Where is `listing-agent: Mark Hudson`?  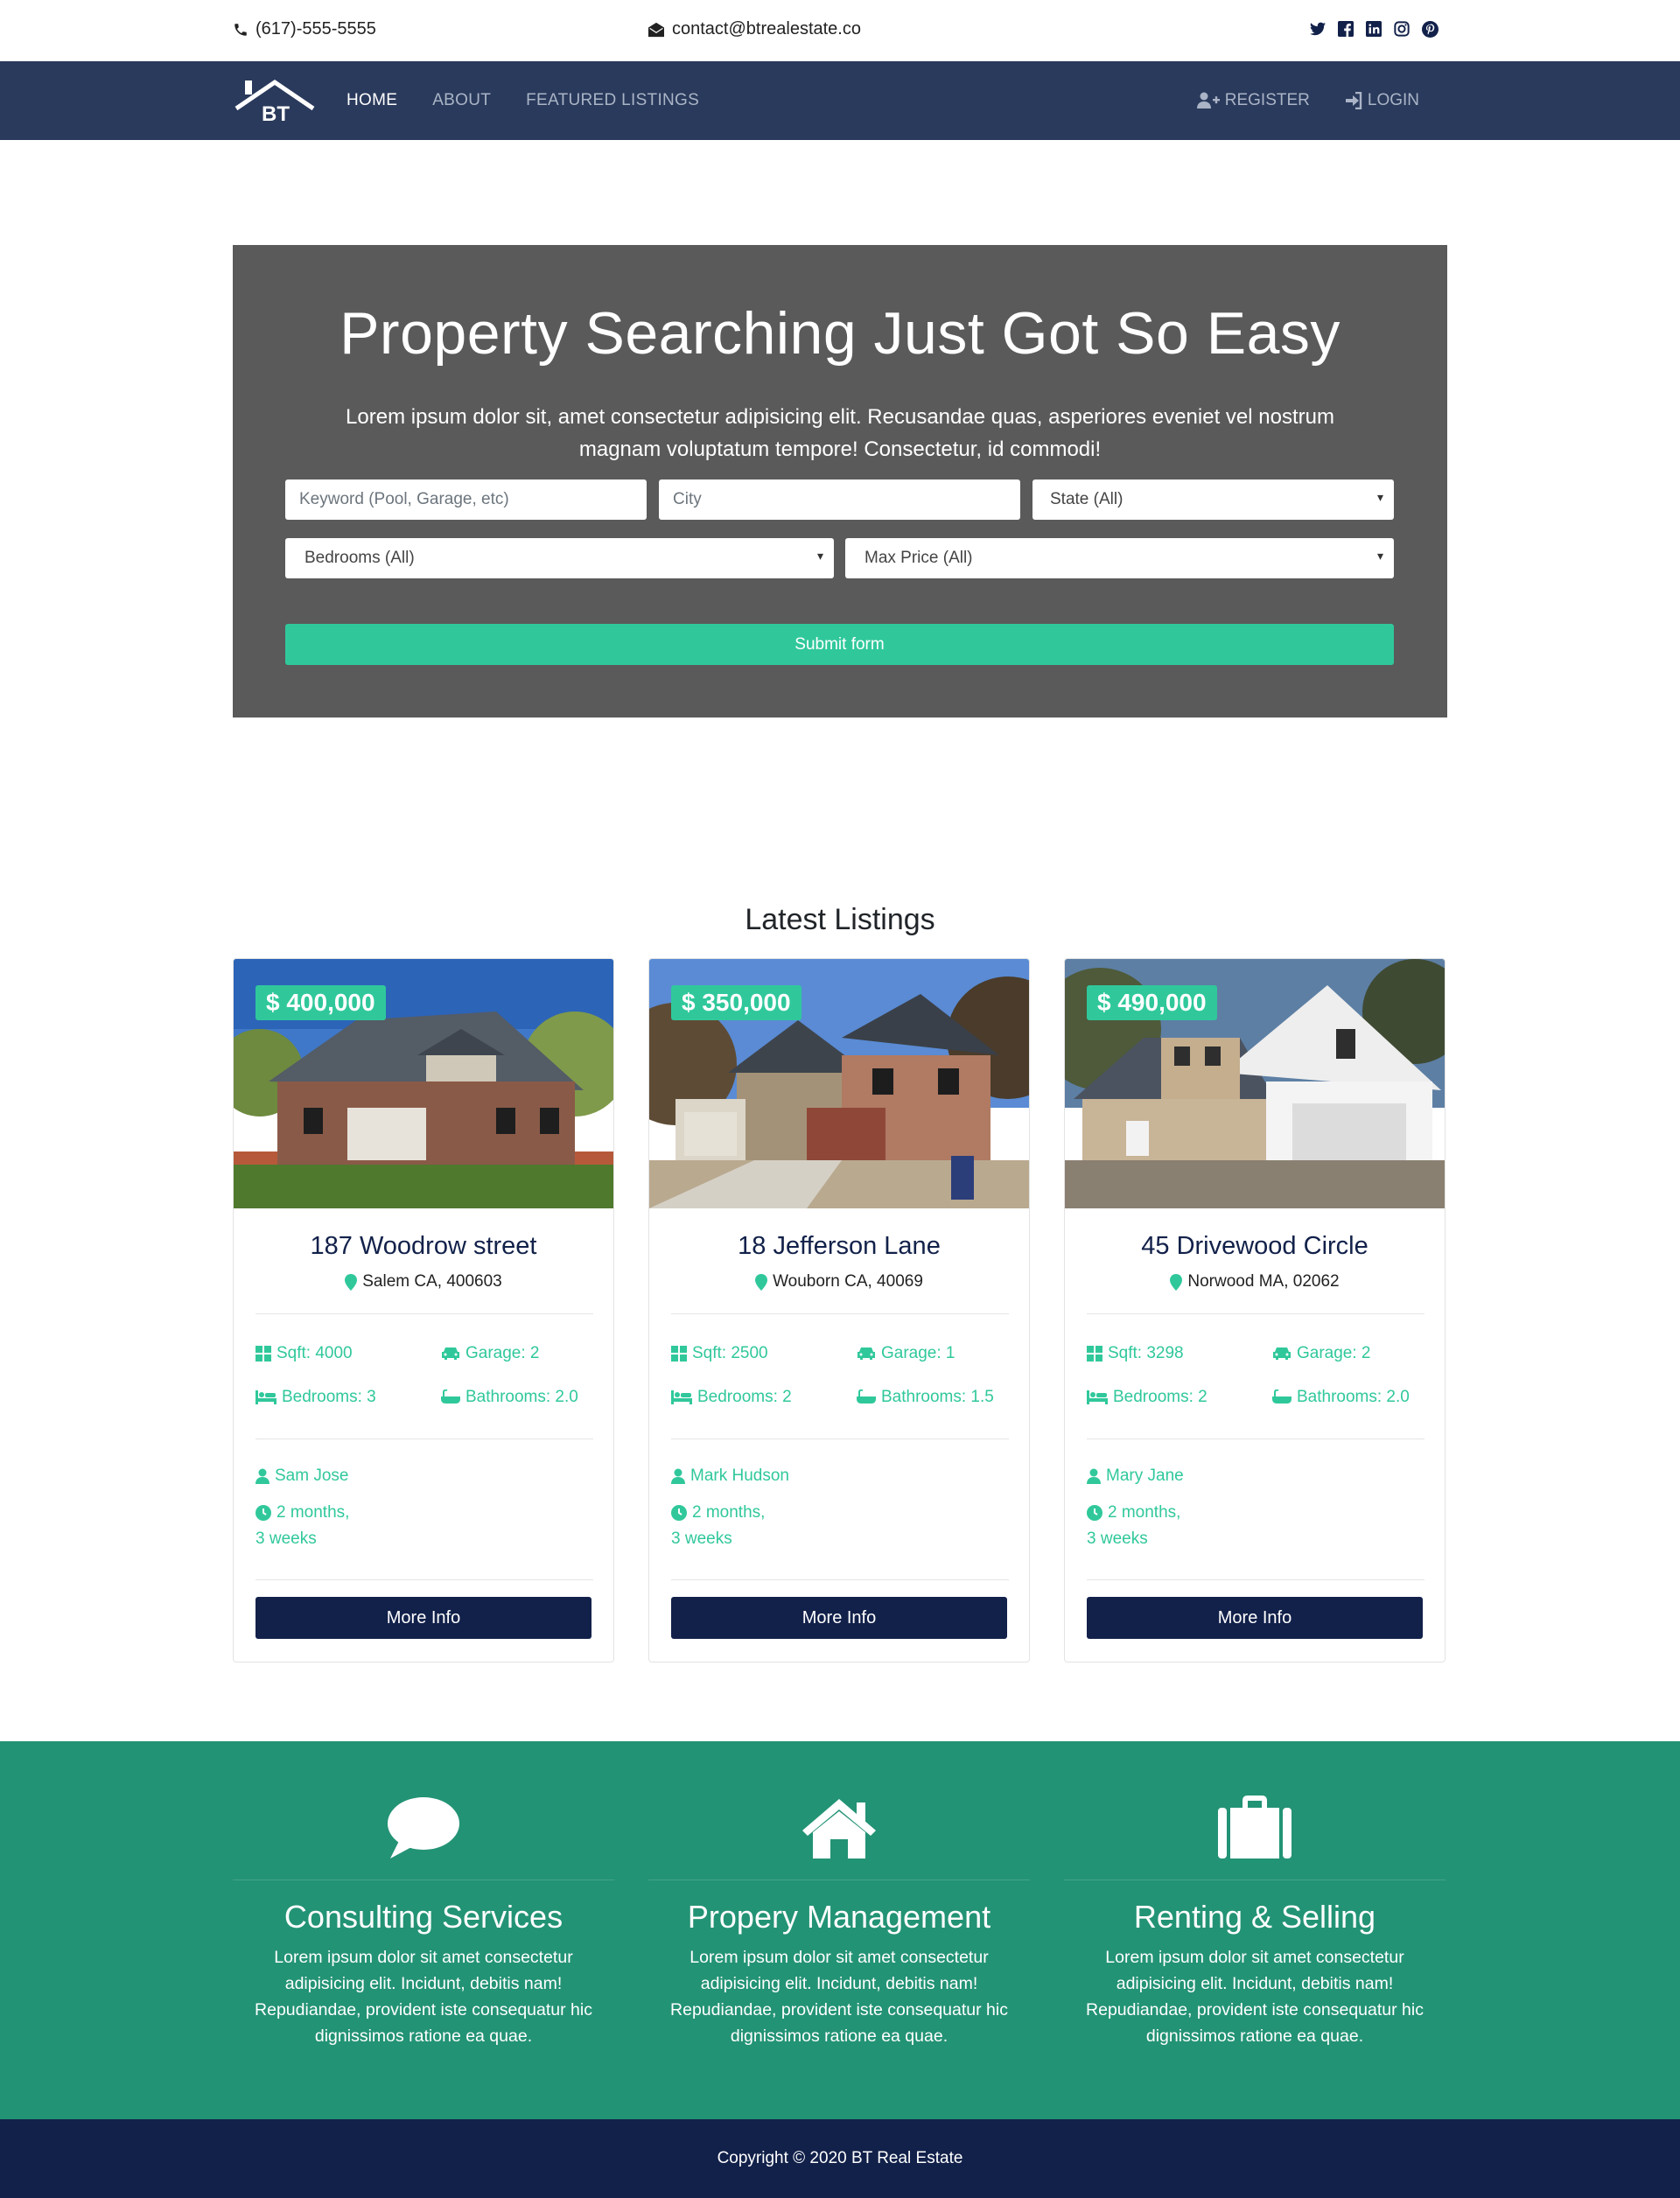
listing-agent: Mark Hudson is located at coordinates (730, 1476).